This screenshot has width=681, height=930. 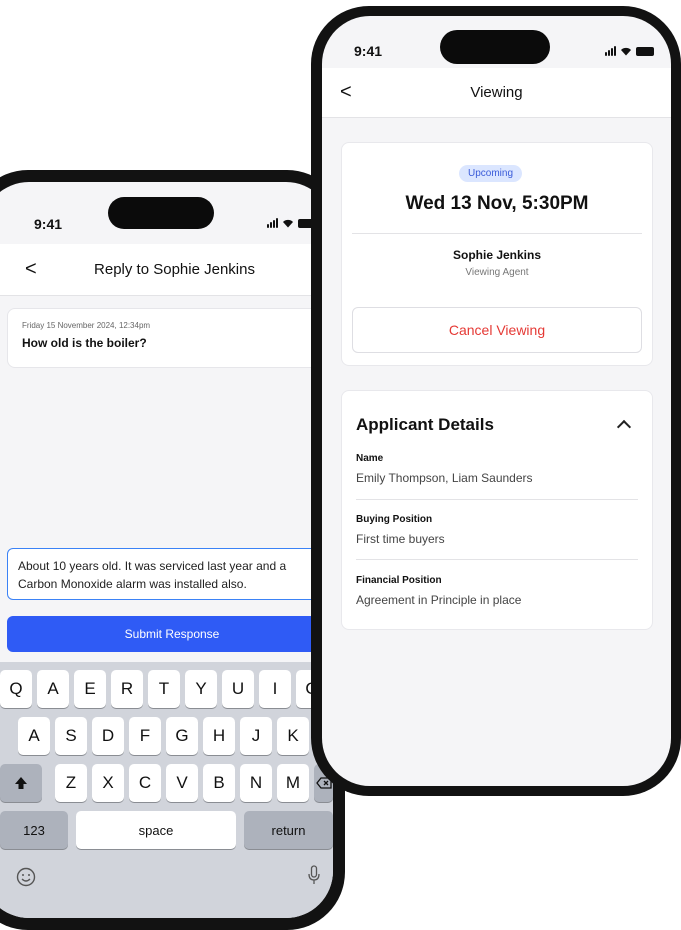 What do you see at coordinates (71, 783) in the screenshot?
I see `key: Z` at bounding box center [71, 783].